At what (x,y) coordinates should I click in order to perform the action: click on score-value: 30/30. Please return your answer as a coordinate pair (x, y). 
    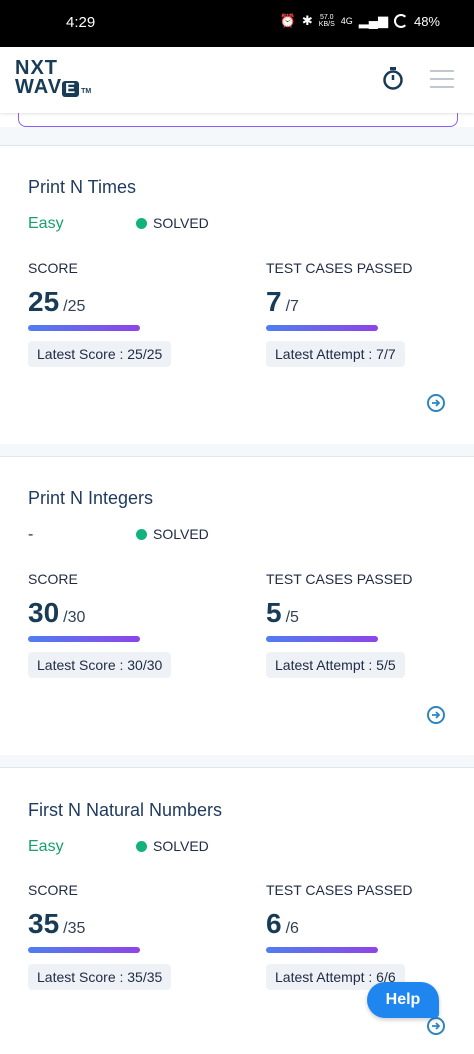
    Looking at the image, I should click on (57, 612).